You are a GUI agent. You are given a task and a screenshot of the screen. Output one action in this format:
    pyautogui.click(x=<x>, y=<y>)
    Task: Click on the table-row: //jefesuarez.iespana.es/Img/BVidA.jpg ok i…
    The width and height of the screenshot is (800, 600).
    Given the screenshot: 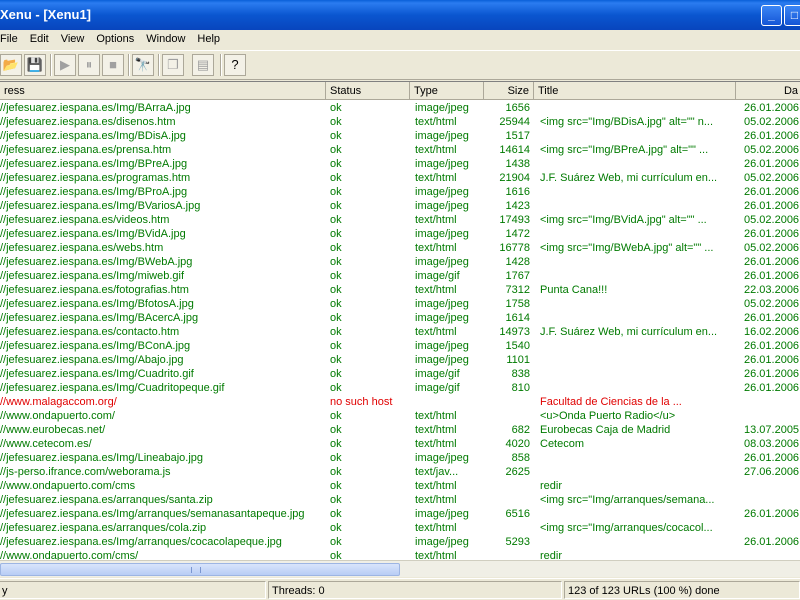 What is the action you would take?
    pyautogui.click(x=400, y=234)
    